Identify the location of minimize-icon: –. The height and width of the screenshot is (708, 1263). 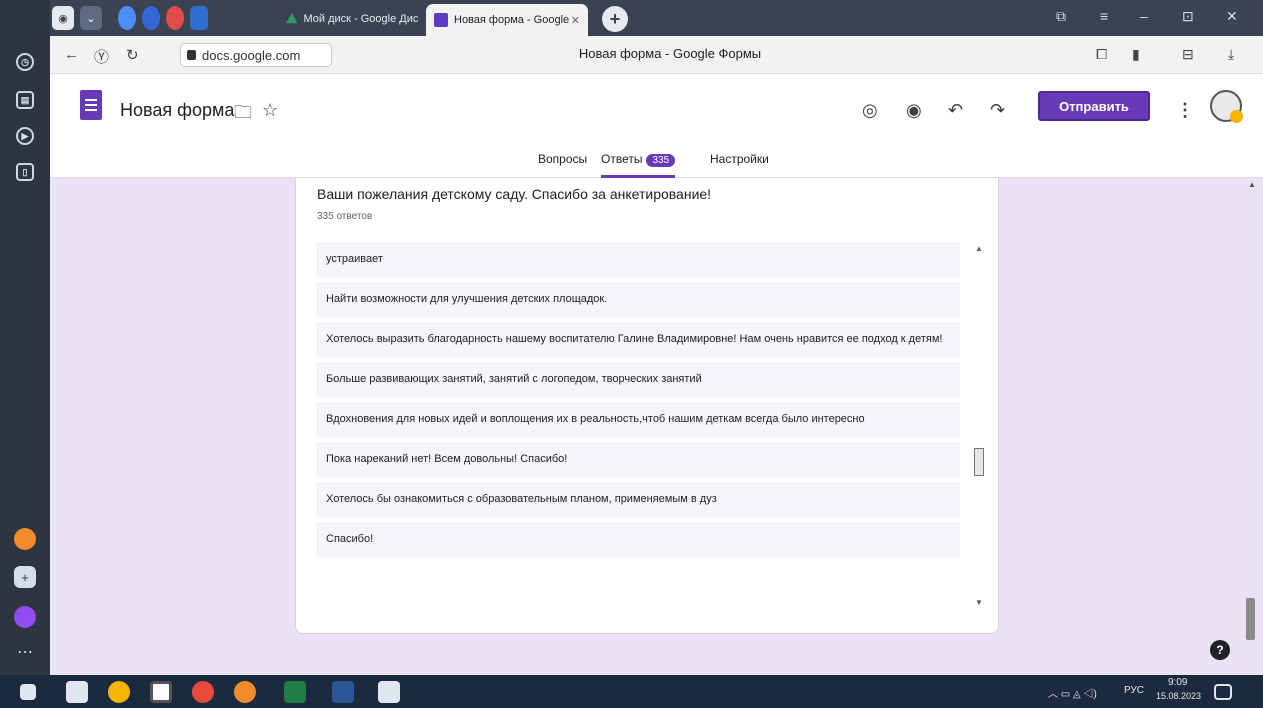
(1144, 16).